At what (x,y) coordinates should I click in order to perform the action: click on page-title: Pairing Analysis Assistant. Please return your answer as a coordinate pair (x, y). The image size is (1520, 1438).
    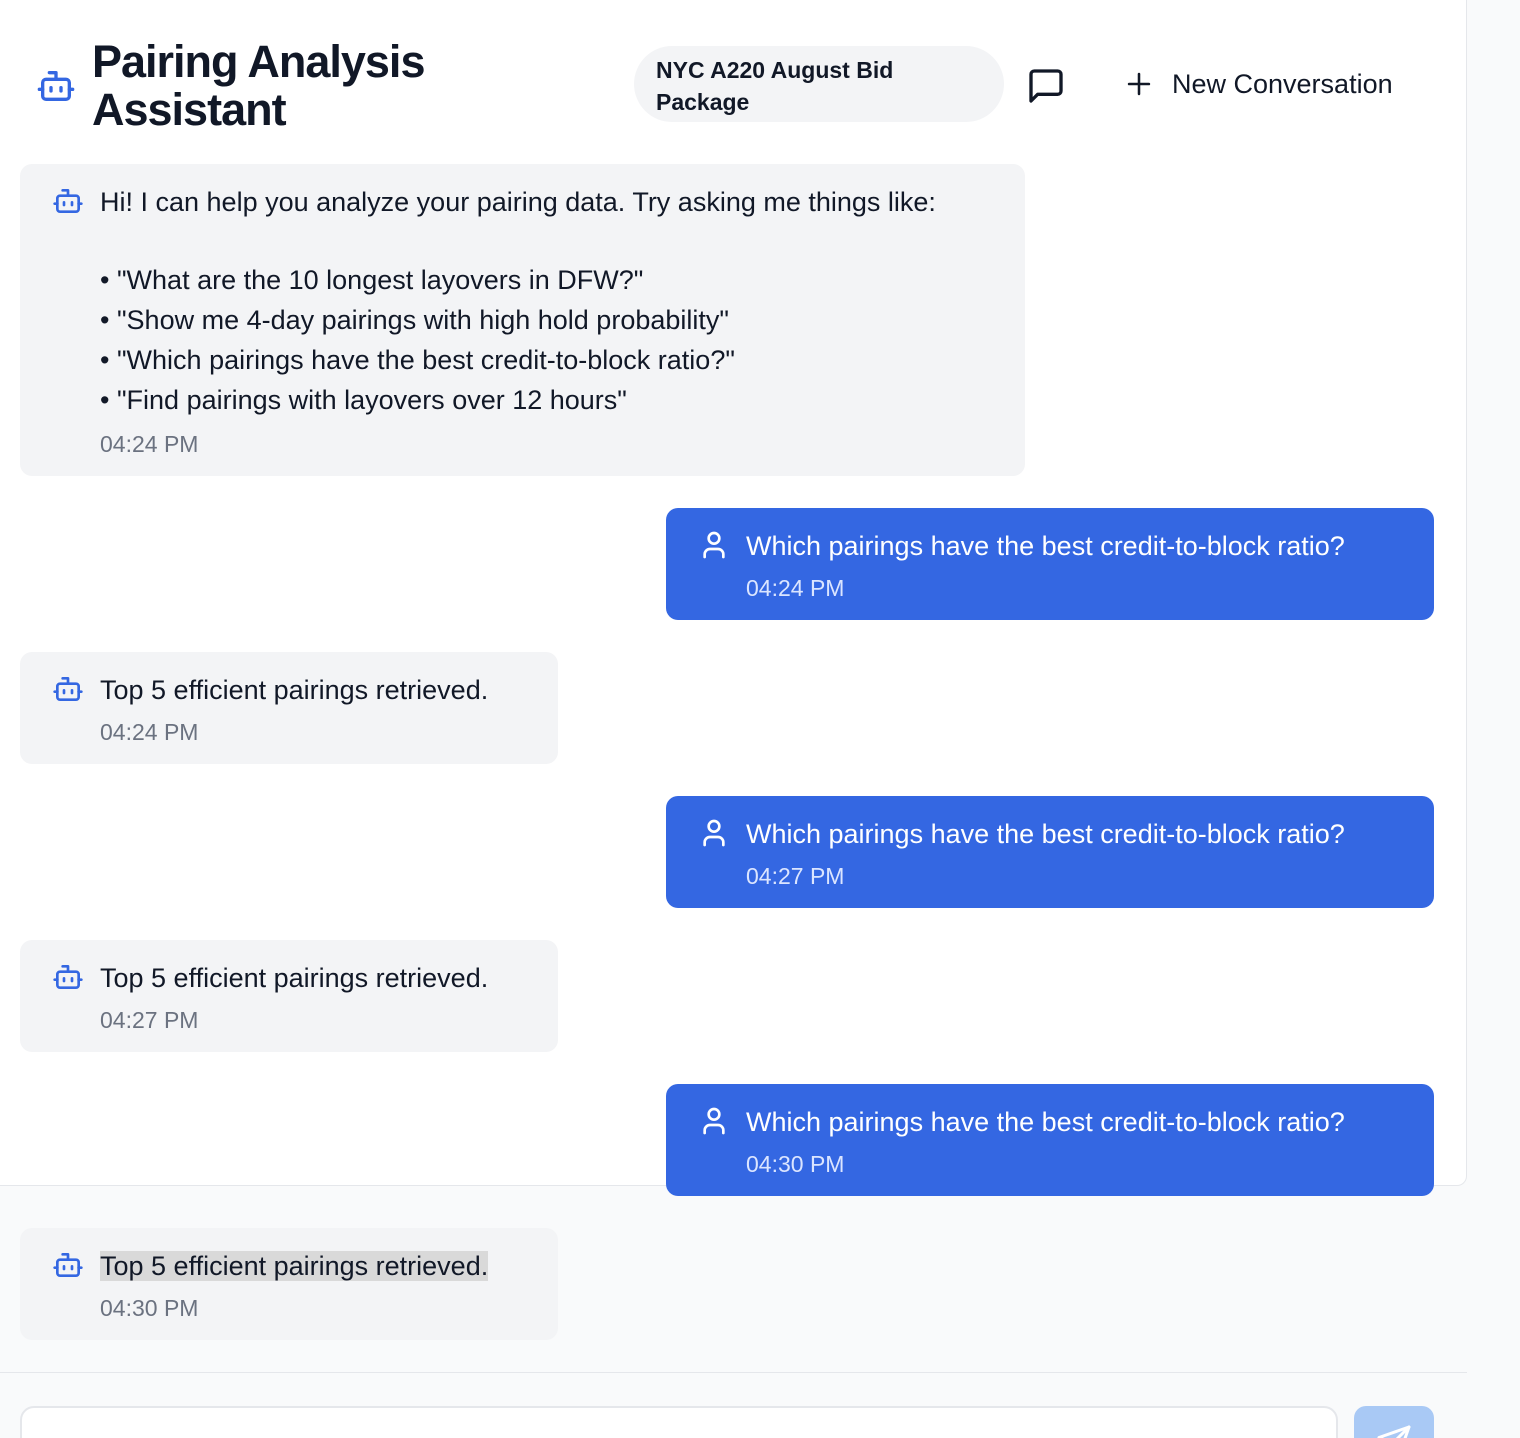
    Looking at the image, I should click on (258, 85).